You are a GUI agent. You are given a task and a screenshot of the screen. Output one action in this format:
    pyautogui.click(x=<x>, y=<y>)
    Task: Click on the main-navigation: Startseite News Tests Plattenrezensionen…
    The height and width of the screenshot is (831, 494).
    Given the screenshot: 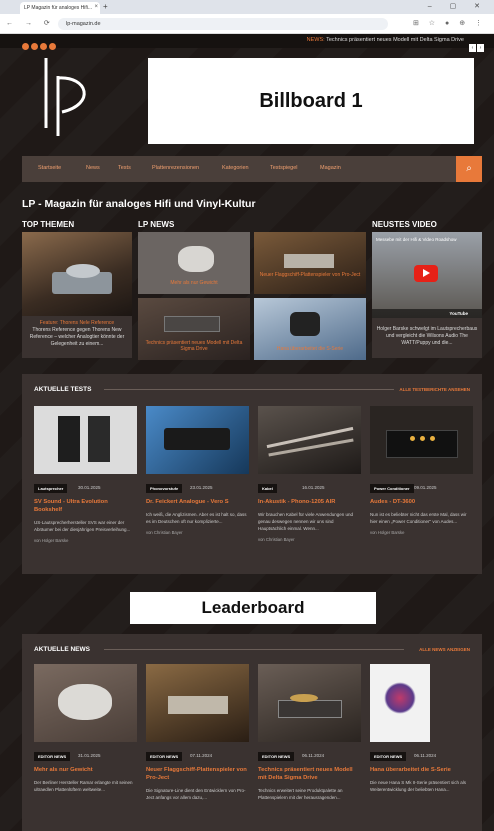 What is the action you would take?
    pyautogui.click(x=252, y=169)
    